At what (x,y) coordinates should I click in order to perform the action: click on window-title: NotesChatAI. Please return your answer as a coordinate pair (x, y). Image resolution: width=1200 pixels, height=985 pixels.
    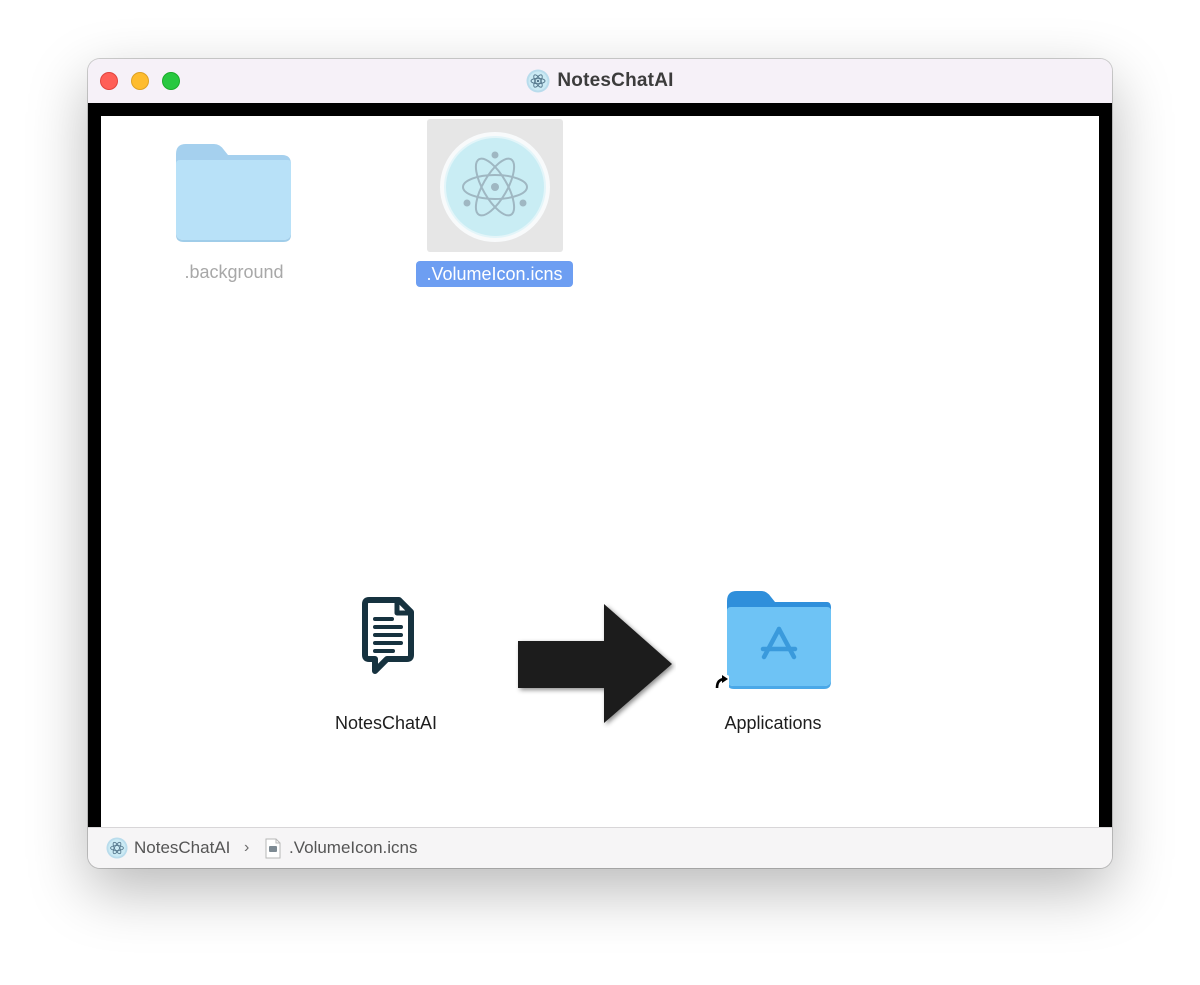
    Looking at the image, I should click on (600, 81).